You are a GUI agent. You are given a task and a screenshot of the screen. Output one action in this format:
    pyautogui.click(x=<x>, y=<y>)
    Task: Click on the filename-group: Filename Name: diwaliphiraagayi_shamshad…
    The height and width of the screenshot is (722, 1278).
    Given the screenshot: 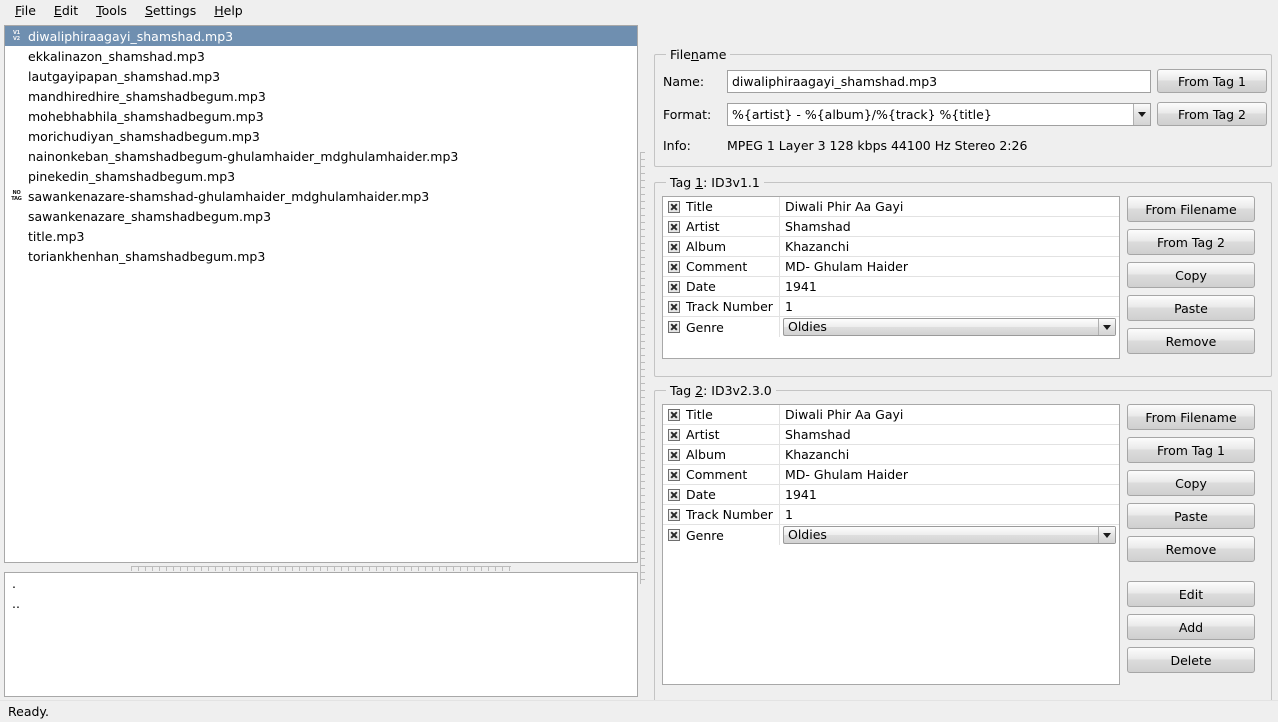 What is the action you would take?
    pyautogui.click(x=963, y=107)
    